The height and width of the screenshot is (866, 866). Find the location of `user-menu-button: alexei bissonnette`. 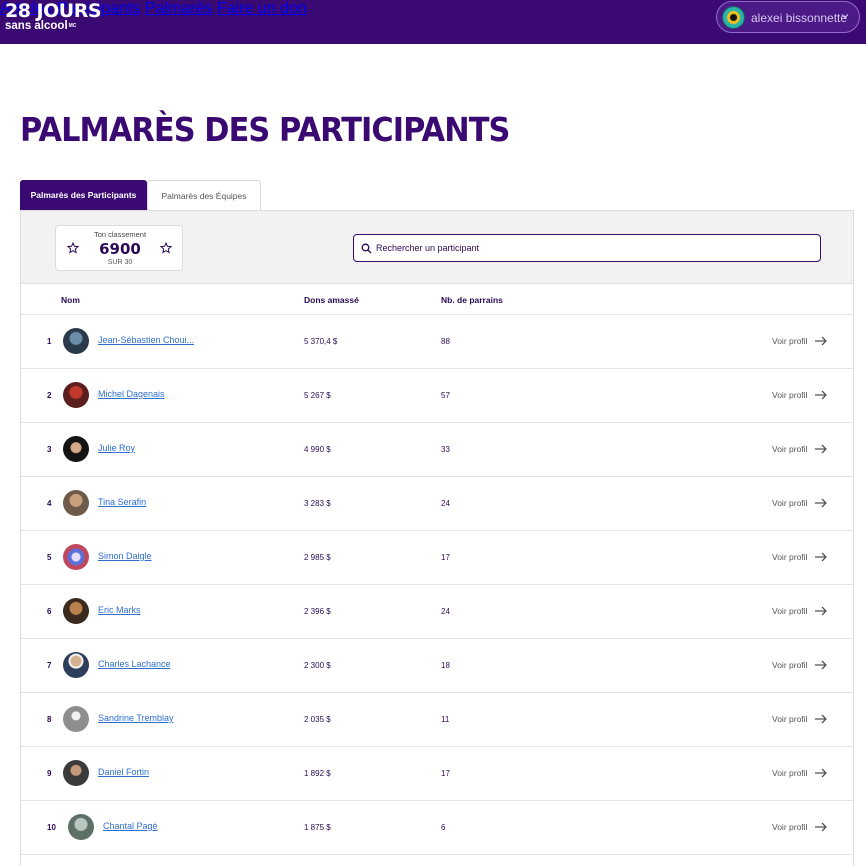

user-menu-button: alexei bissonnette is located at coordinates (788, 17).